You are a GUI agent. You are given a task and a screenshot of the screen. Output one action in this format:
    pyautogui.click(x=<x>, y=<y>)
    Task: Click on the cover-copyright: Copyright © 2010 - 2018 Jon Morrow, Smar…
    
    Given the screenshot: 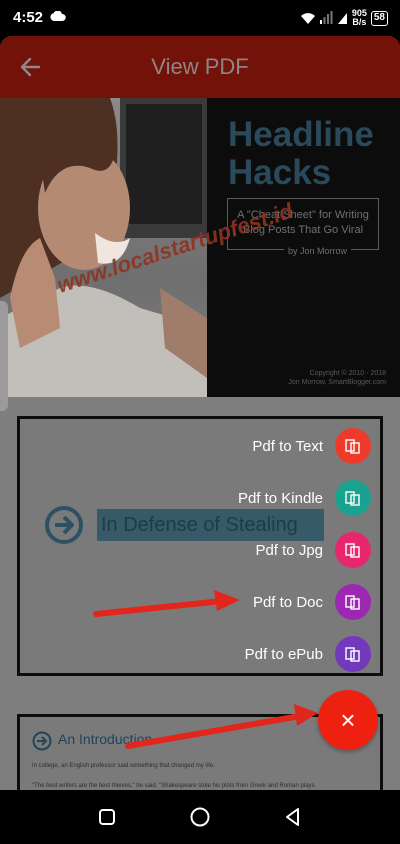 What is the action you would take?
    pyautogui.click(x=337, y=378)
    